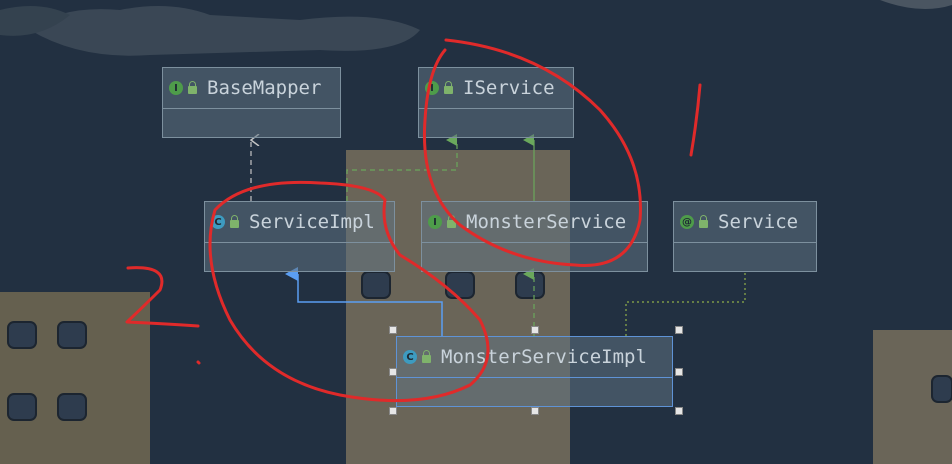 Image resolution: width=952 pixels, height=464 pixels. Describe the element at coordinates (544, 357) in the screenshot. I see `node-label: MonsterServiceImpl` at that location.